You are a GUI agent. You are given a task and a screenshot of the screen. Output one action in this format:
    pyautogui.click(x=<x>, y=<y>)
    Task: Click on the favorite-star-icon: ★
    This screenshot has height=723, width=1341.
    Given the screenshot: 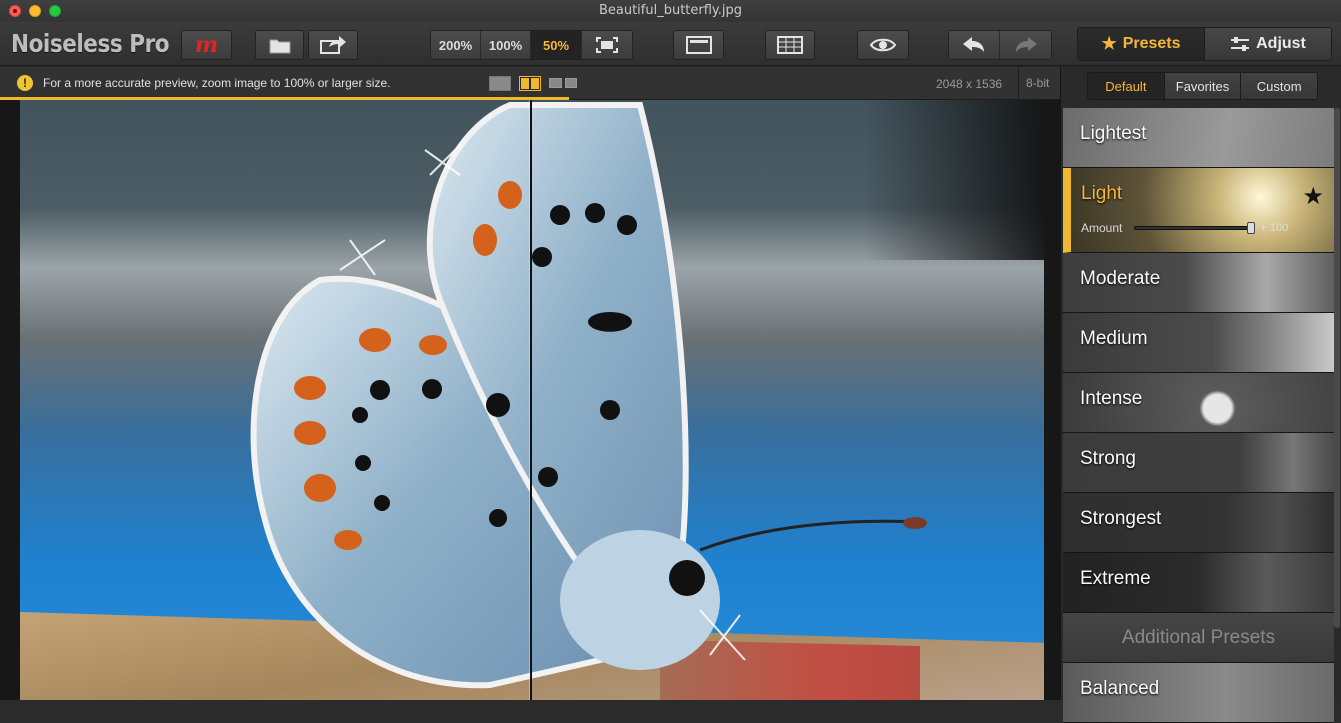 What is the action you would take?
    pyautogui.click(x=1313, y=196)
    